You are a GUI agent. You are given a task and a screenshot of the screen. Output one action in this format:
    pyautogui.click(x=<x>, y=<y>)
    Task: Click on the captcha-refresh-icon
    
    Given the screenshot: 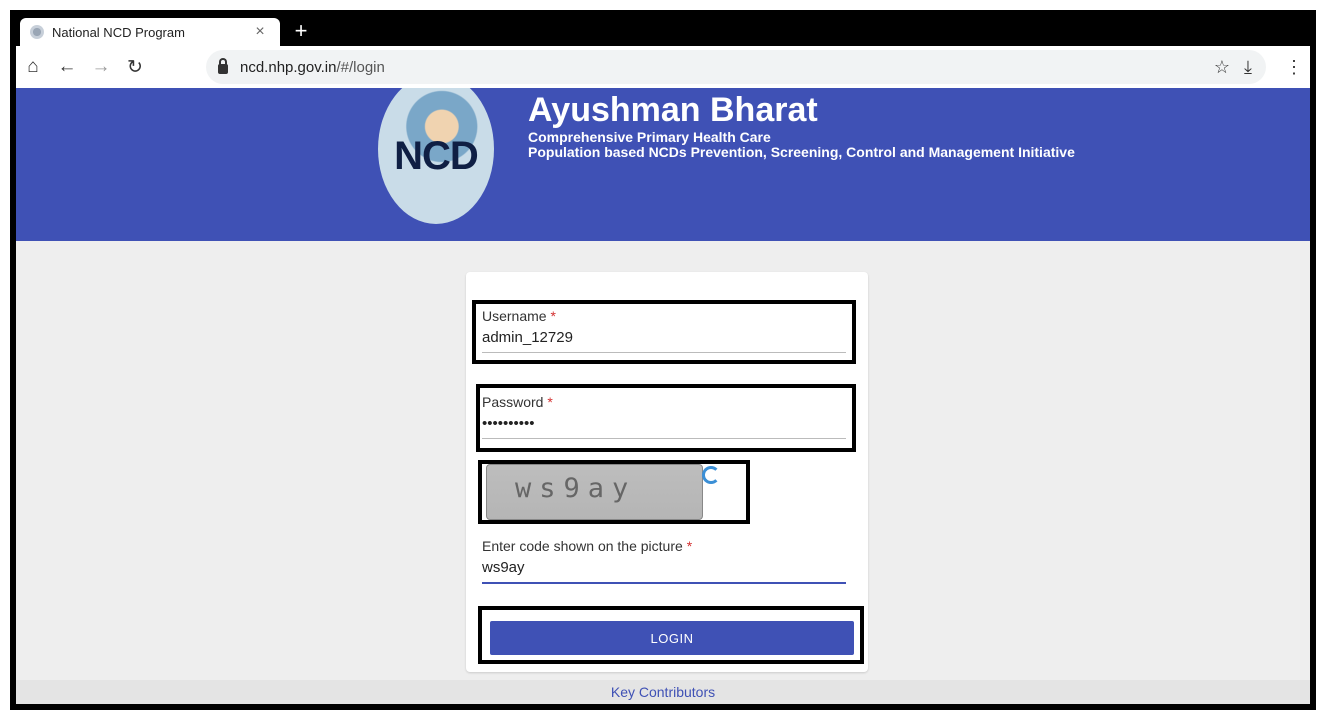 What is the action you would take?
    pyautogui.click(x=711, y=475)
    